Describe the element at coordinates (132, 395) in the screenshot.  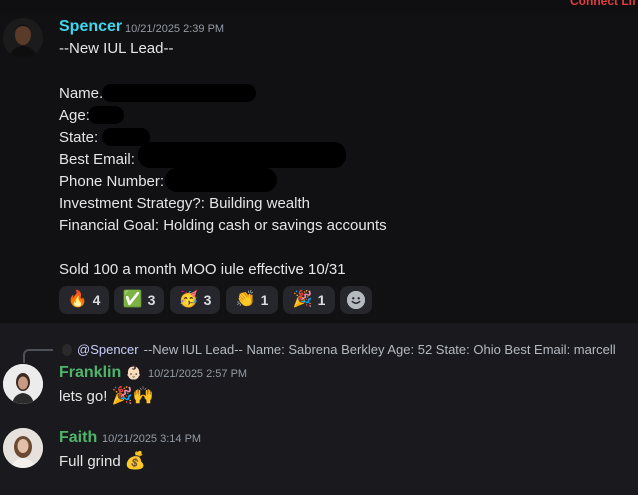
I see `party-popper-raising-hands-icon: 🎉🙌` at that location.